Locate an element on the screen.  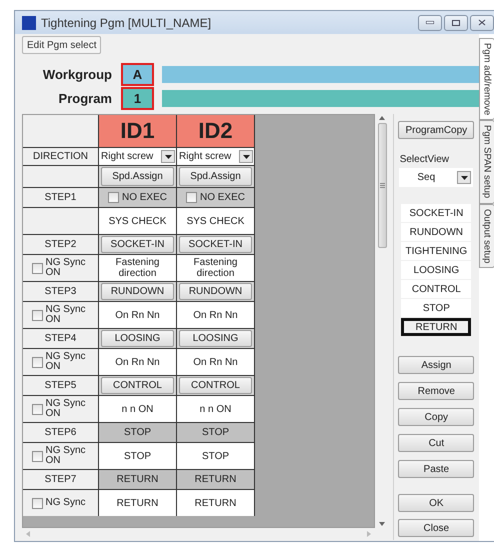
workgroup-value: A is located at coordinates (137, 74).